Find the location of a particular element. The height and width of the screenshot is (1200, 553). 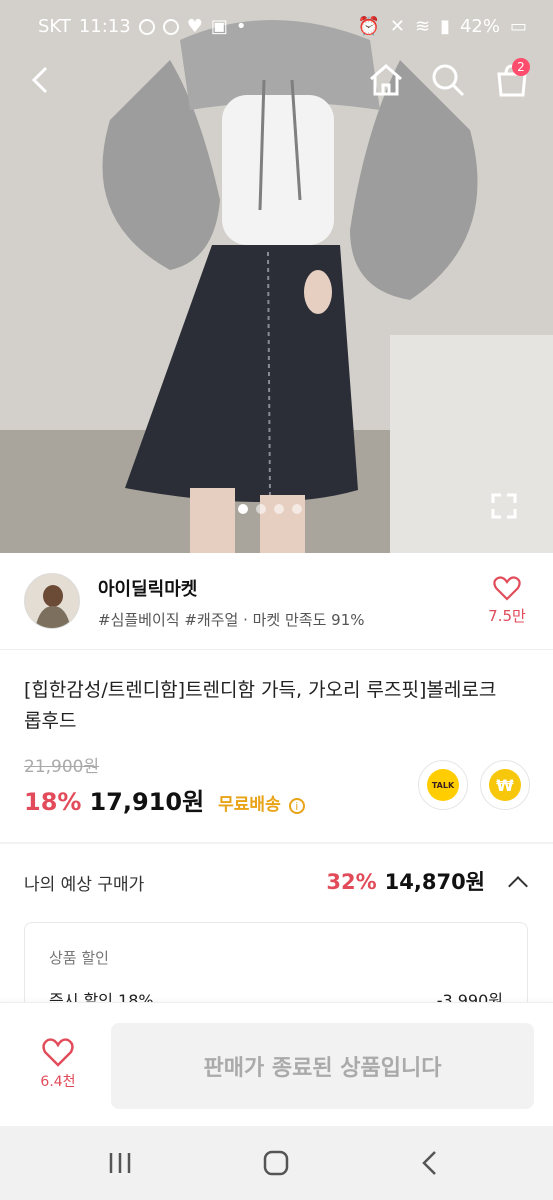

predicted-price-toggle: 32% 14,870원 is located at coordinates (427, 881).